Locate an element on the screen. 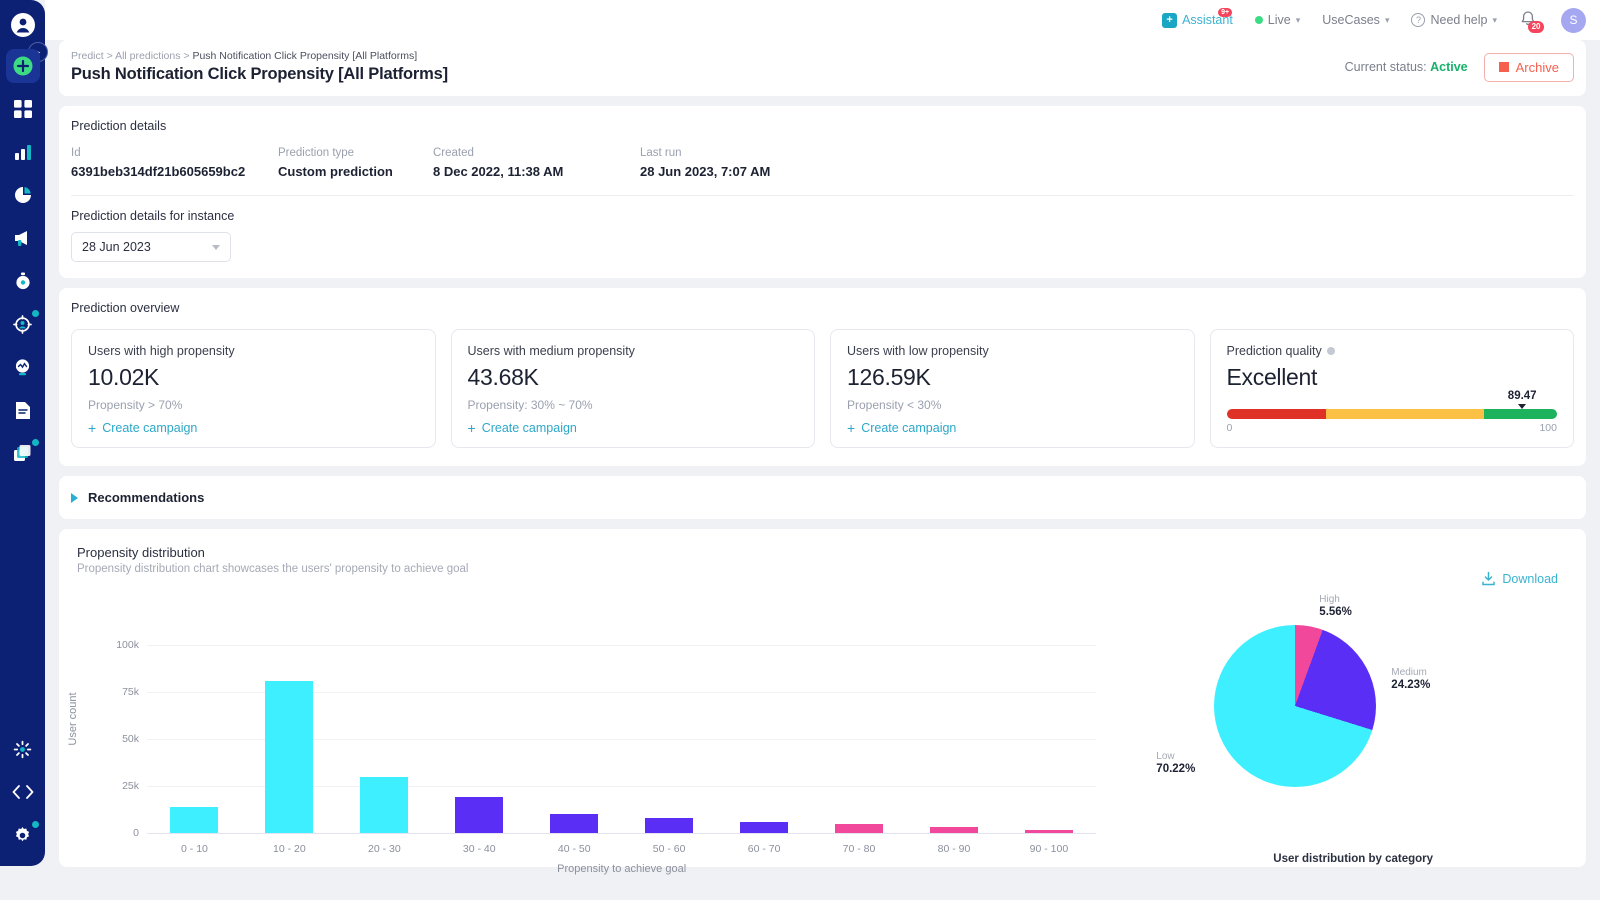 The image size is (1600, 900). bar-chart-x-tick: 70 - 80 is located at coordinates (859, 849).